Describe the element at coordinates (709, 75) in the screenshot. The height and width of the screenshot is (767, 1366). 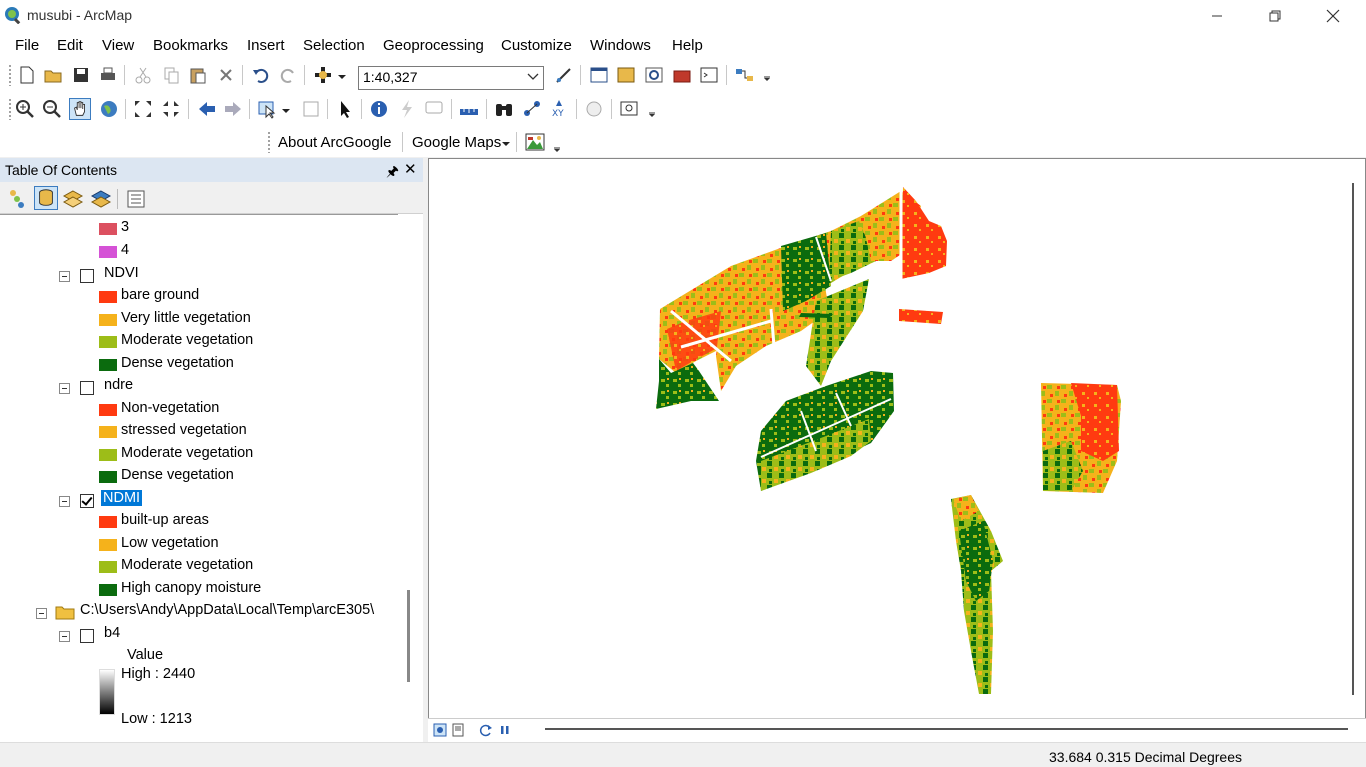
I see `python-window-icon` at that location.